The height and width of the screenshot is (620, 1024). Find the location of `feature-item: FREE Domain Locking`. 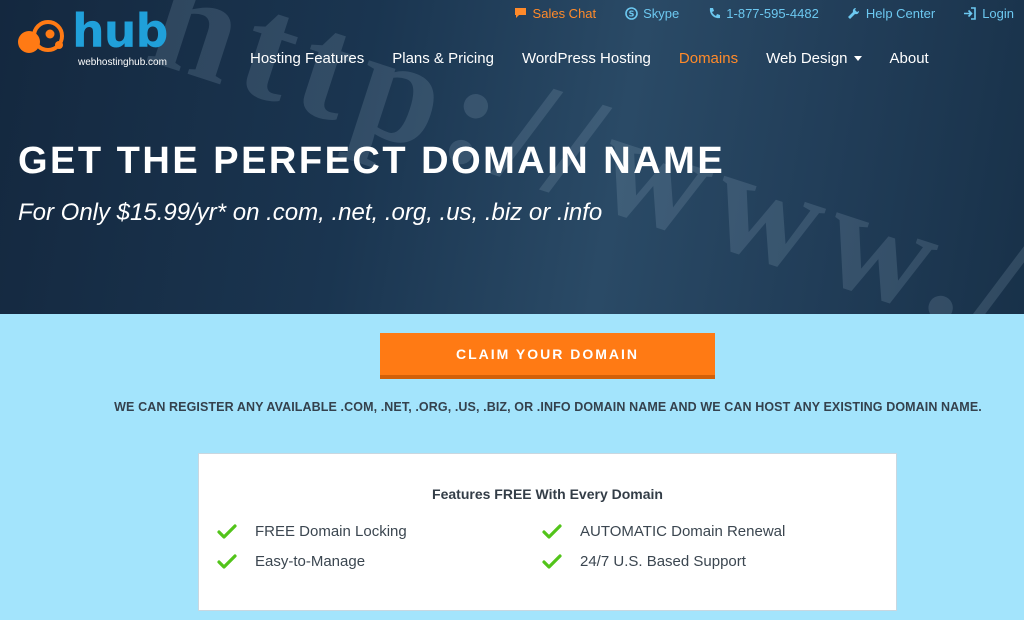

feature-item: FREE Domain Locking is located at coordinates (312, 531).